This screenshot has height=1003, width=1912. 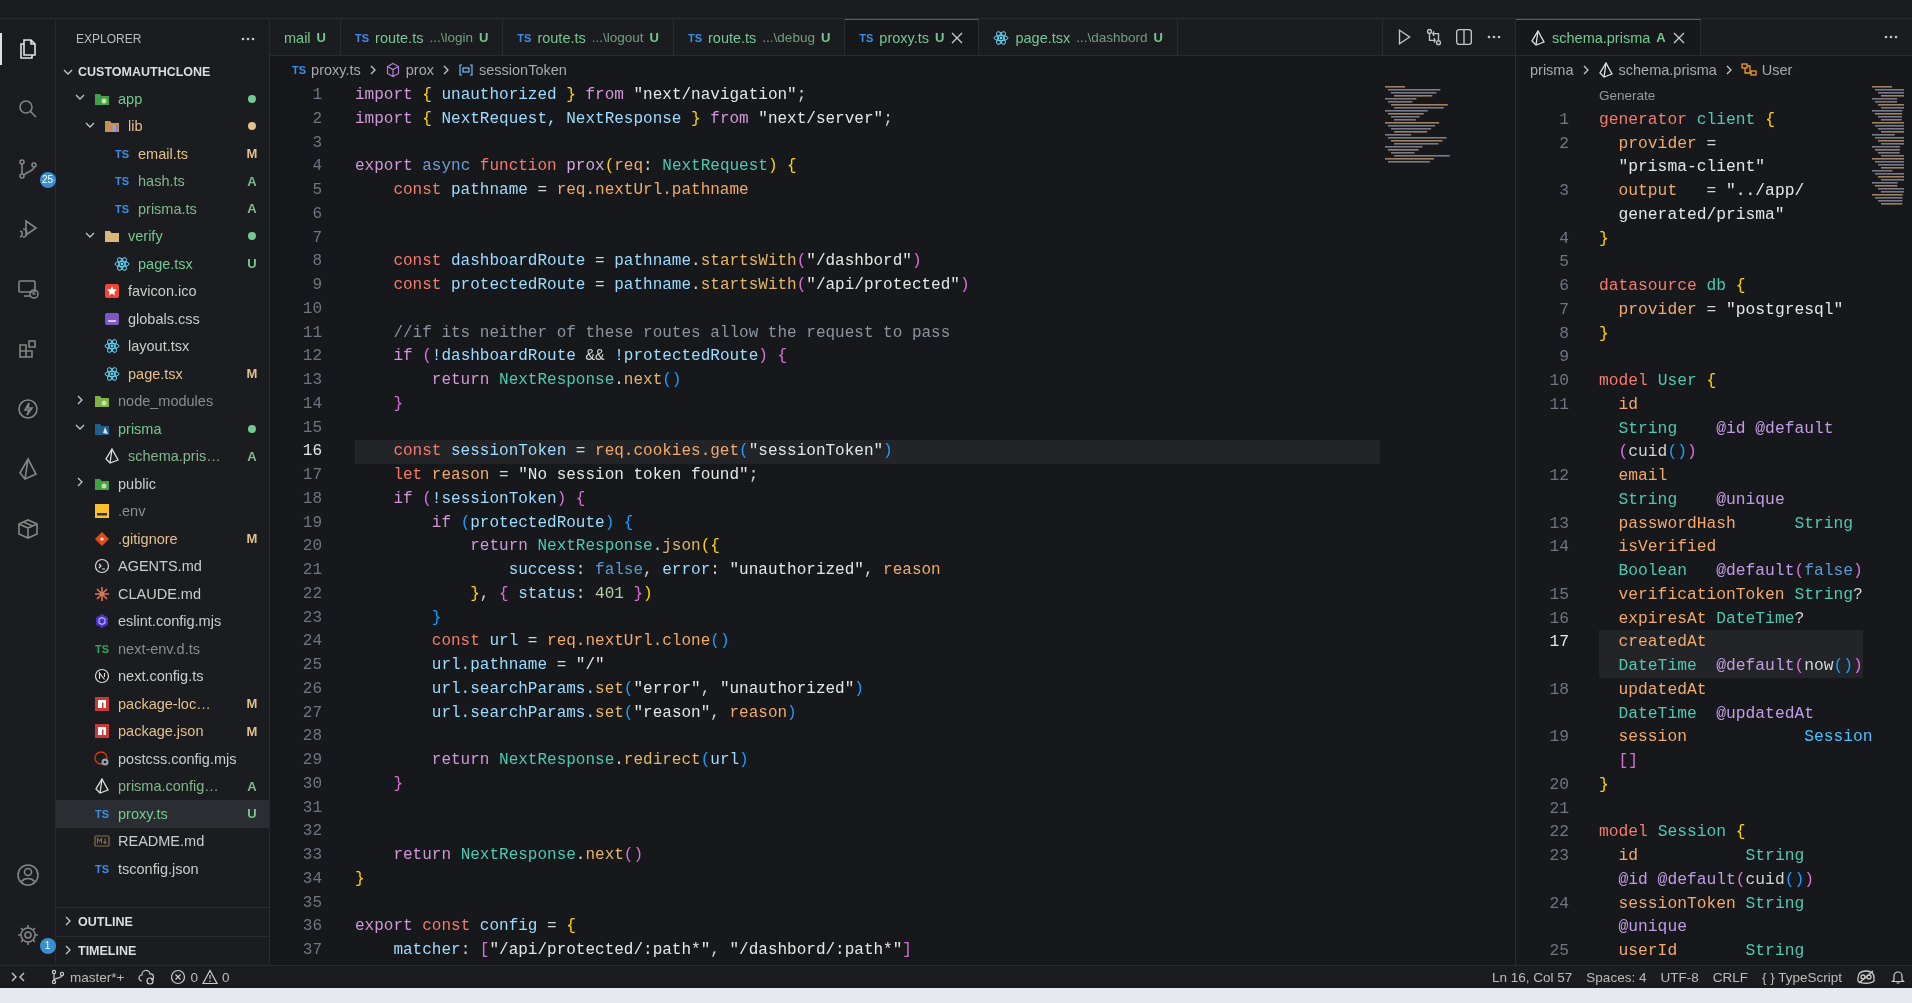 What do you see at coordinates (724, 570) in the screenshot?
I see `code-line: success: false, error: "unauthorized", reason` at bounding box center [724, 570].